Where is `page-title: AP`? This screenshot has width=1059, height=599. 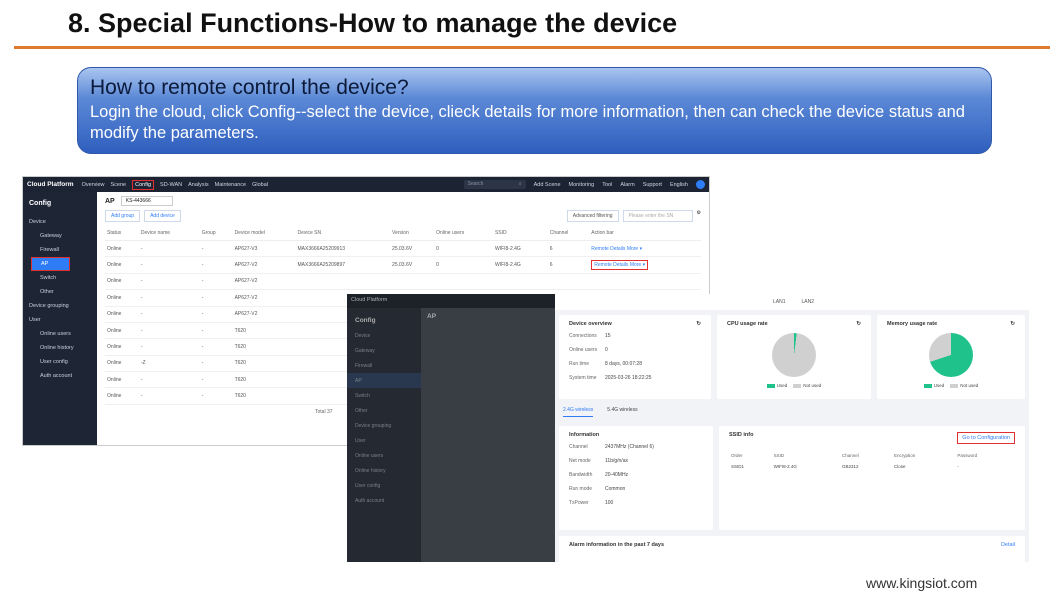
page-title: AP is located at coordinates (110, 201).